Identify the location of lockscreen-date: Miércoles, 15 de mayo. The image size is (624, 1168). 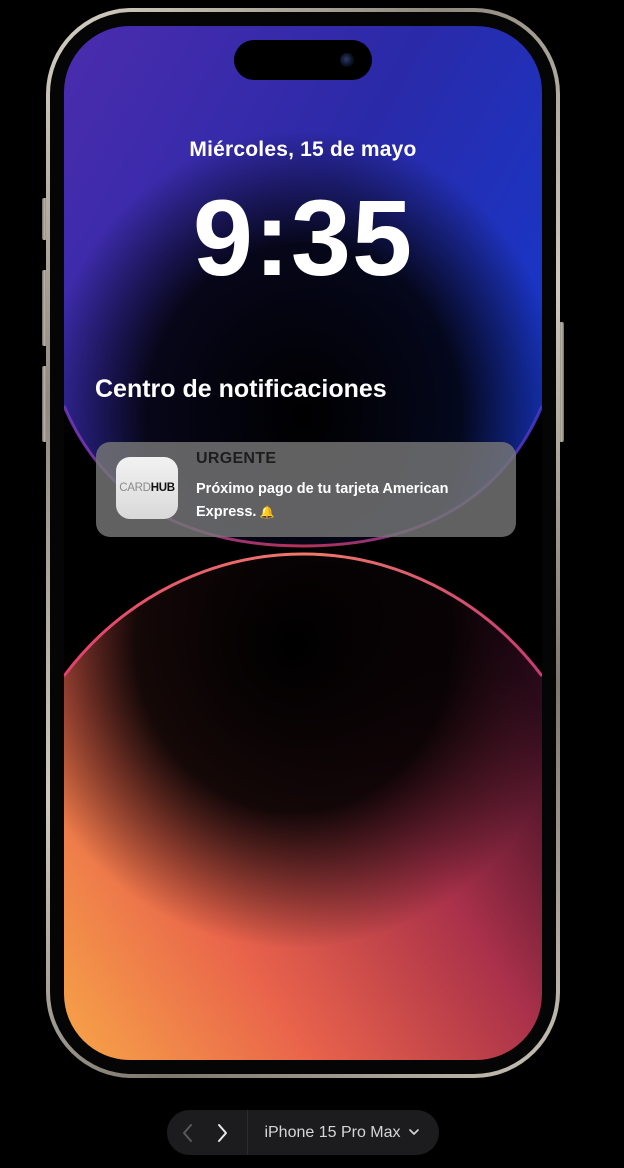
(303, 149).